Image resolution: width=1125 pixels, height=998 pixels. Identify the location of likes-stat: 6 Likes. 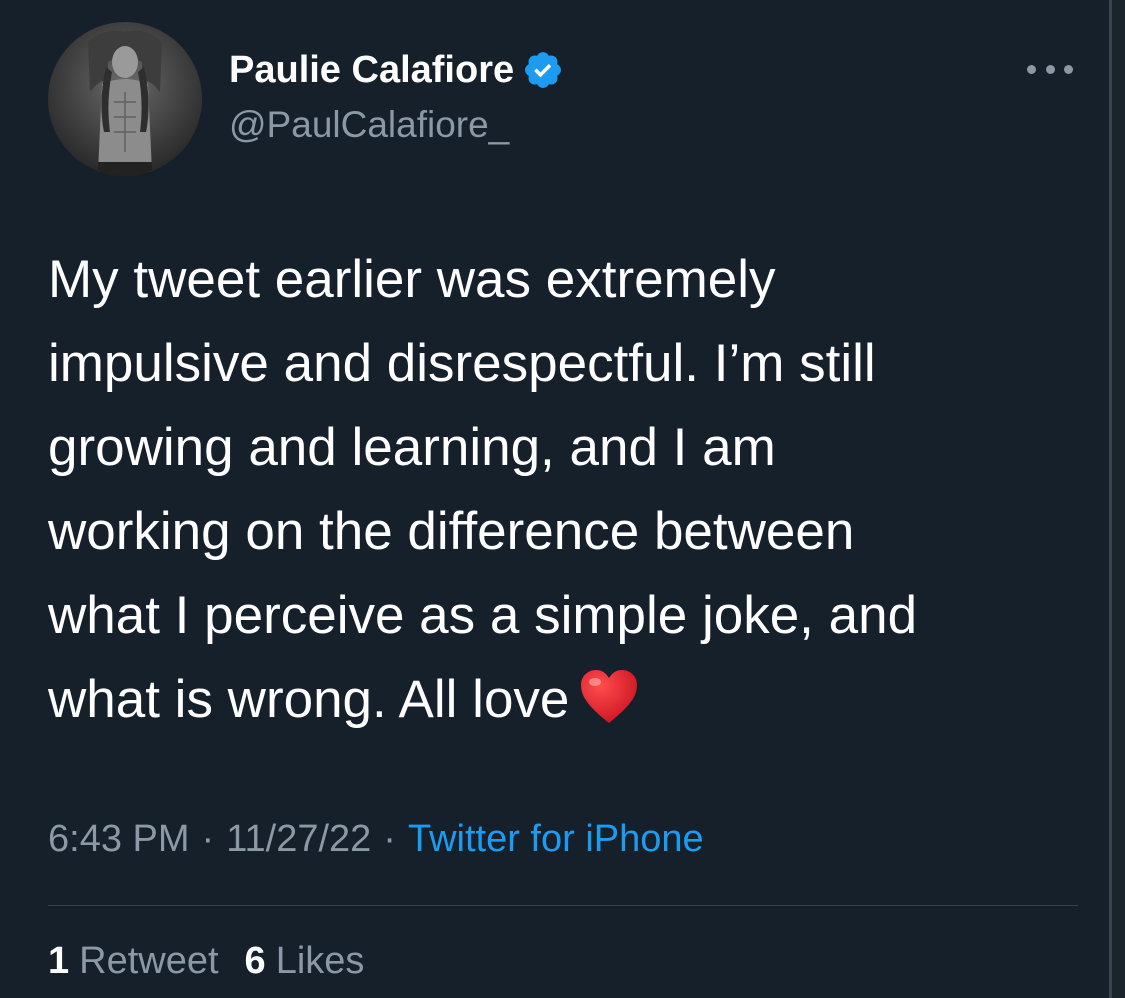
(305, 961).